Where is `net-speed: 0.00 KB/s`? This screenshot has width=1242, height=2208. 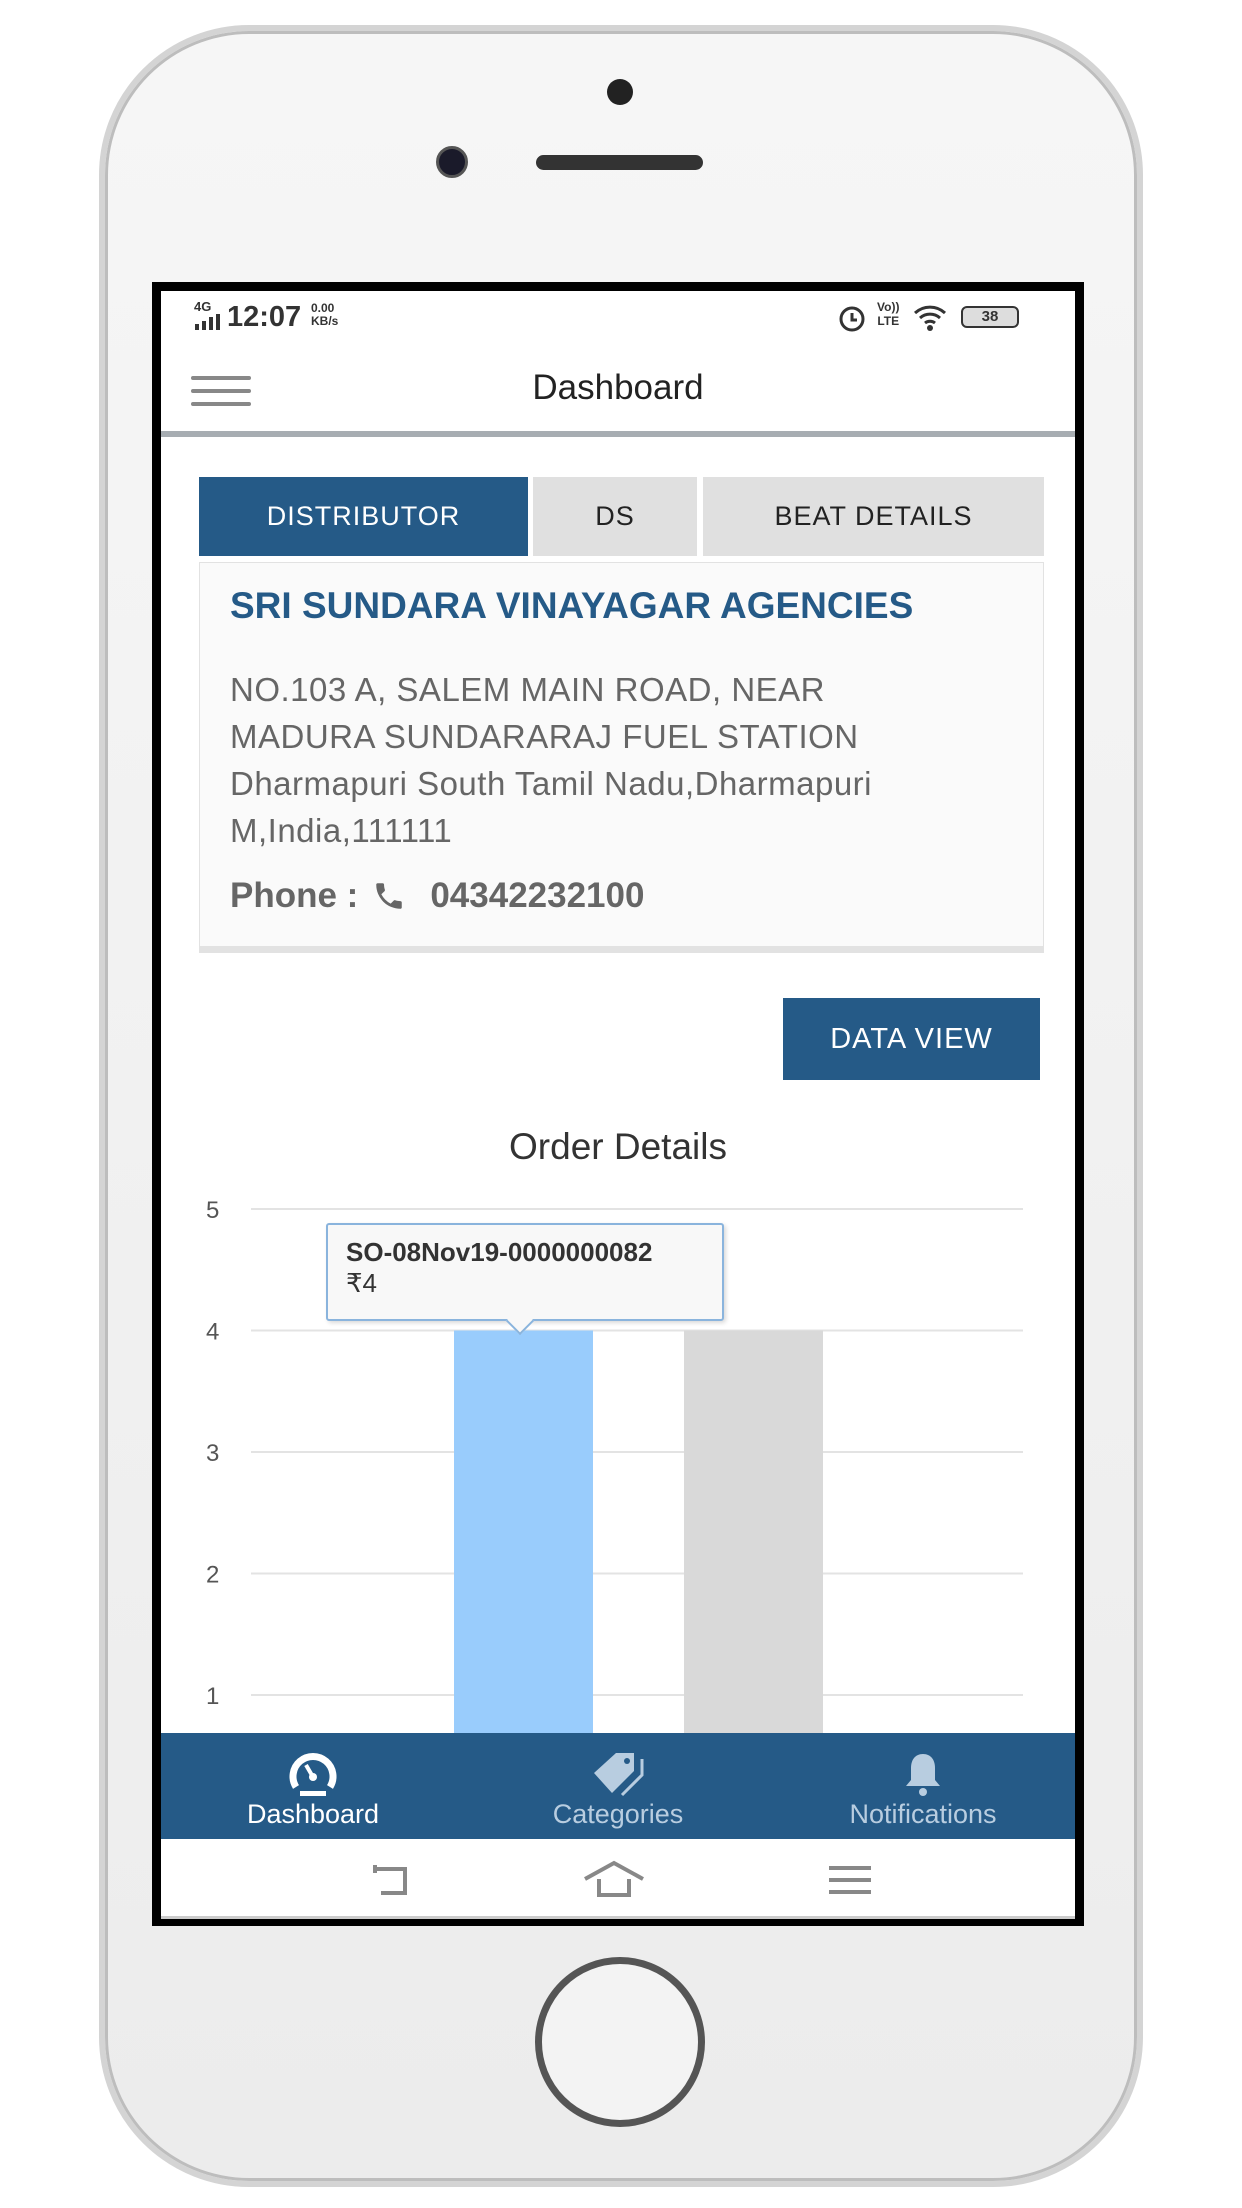 net-speed: 0.00 KB/s is located at coordinates (324, 315).